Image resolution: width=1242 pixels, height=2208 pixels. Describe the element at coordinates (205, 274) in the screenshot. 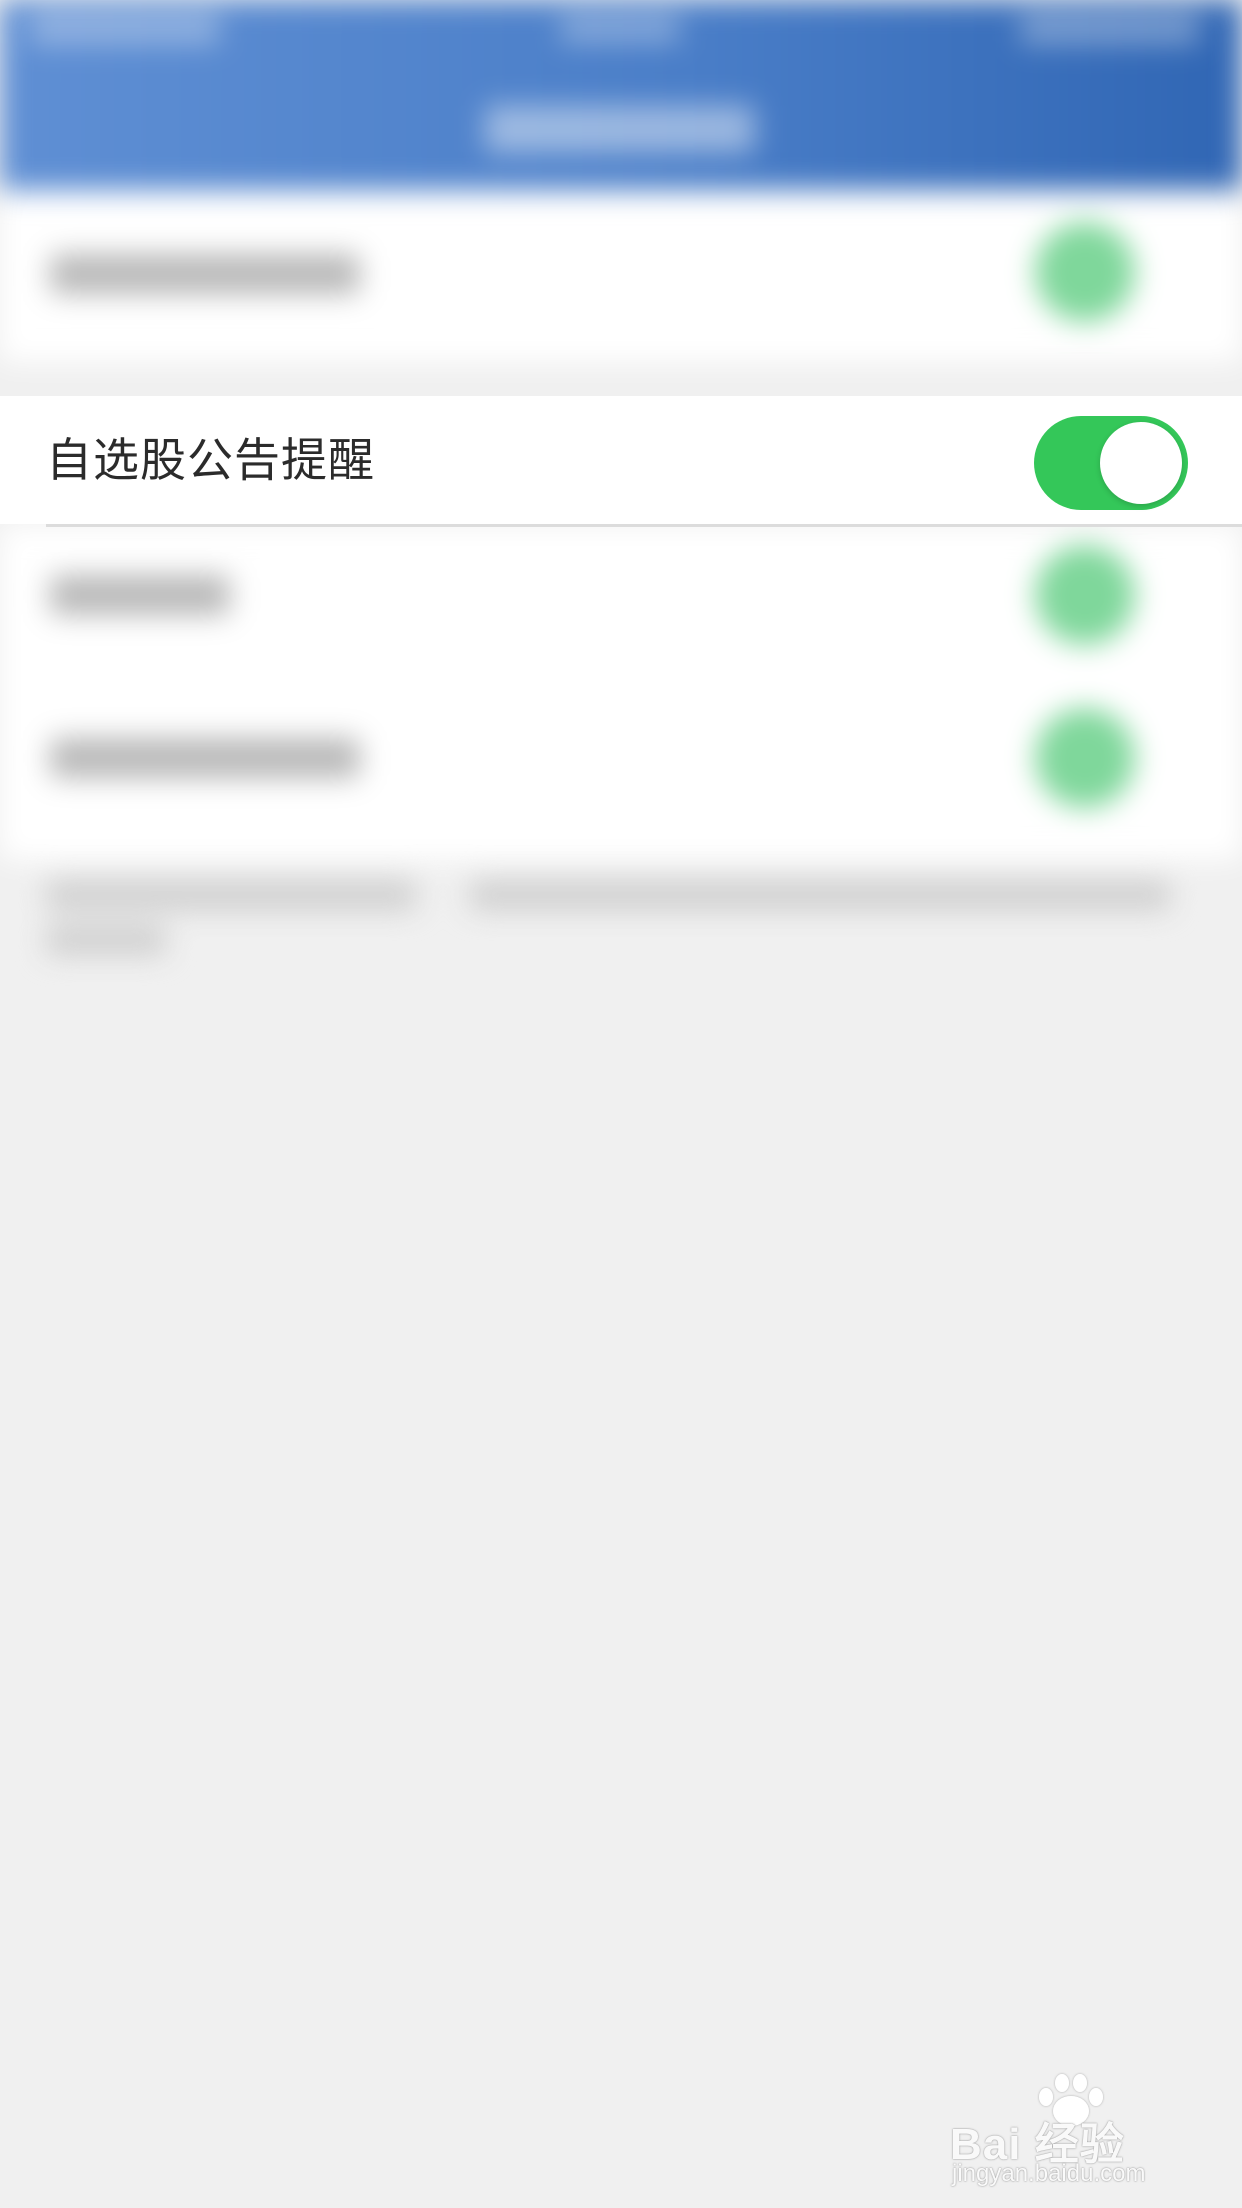

I see `settings-row-1-label` at that location.